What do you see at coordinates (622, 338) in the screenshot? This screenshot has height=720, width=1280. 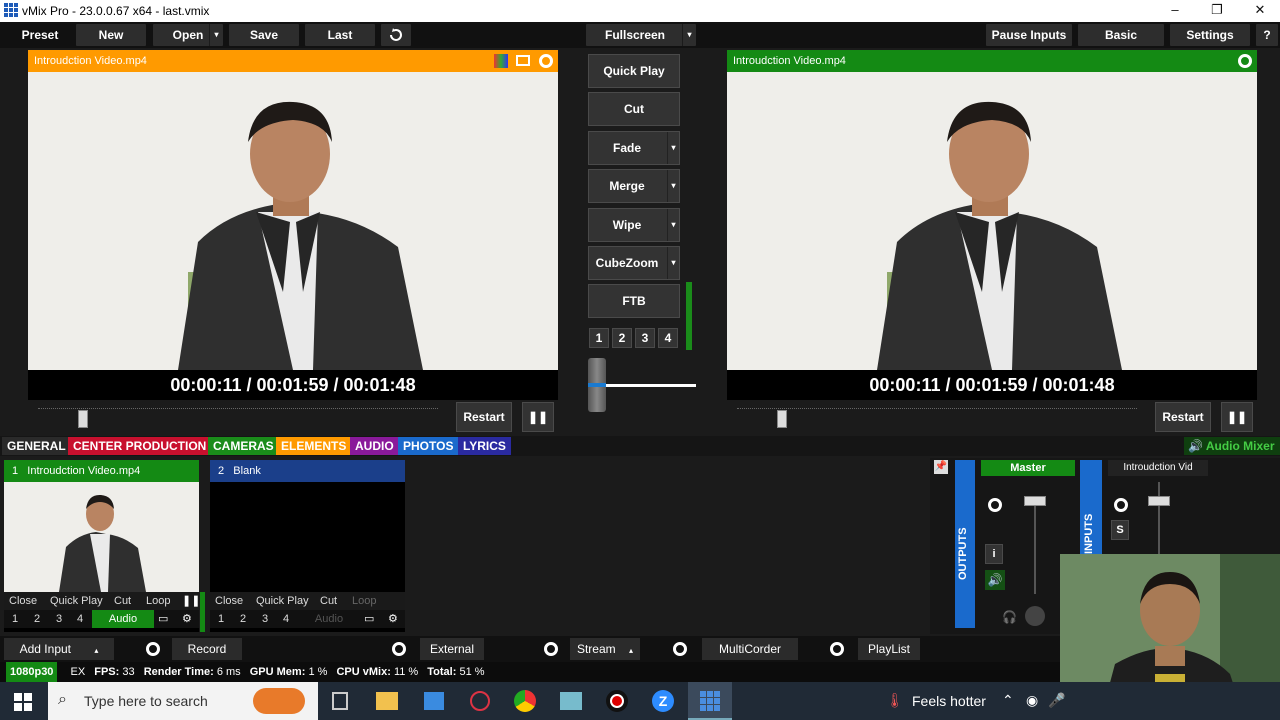 I see `transition-2-button: 2` at bounding box center [622, 338].